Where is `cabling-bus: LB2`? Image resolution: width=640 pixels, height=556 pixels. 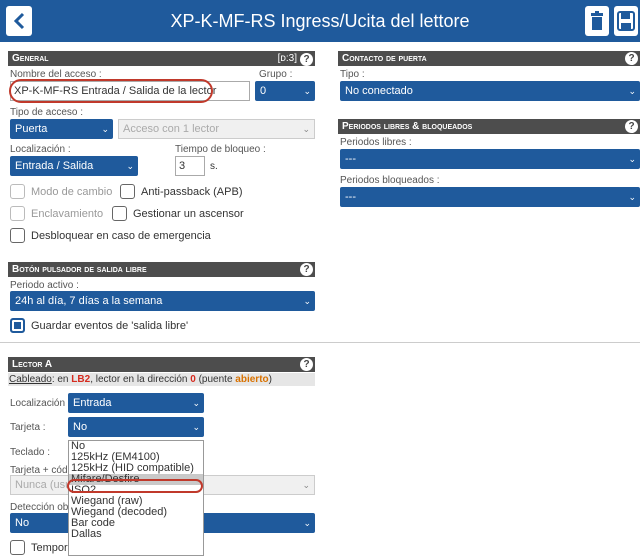 cabling-bus: LB2 is located at coordinates (81, 379).